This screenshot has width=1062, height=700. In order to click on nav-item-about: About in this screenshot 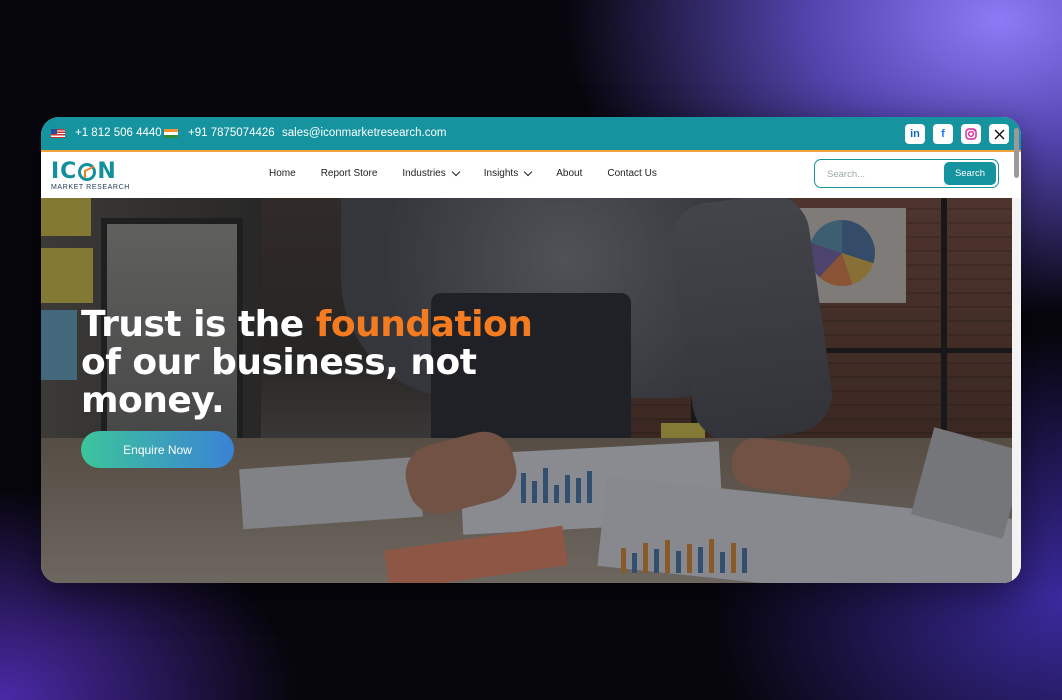, I will do `click(569, 173)`.